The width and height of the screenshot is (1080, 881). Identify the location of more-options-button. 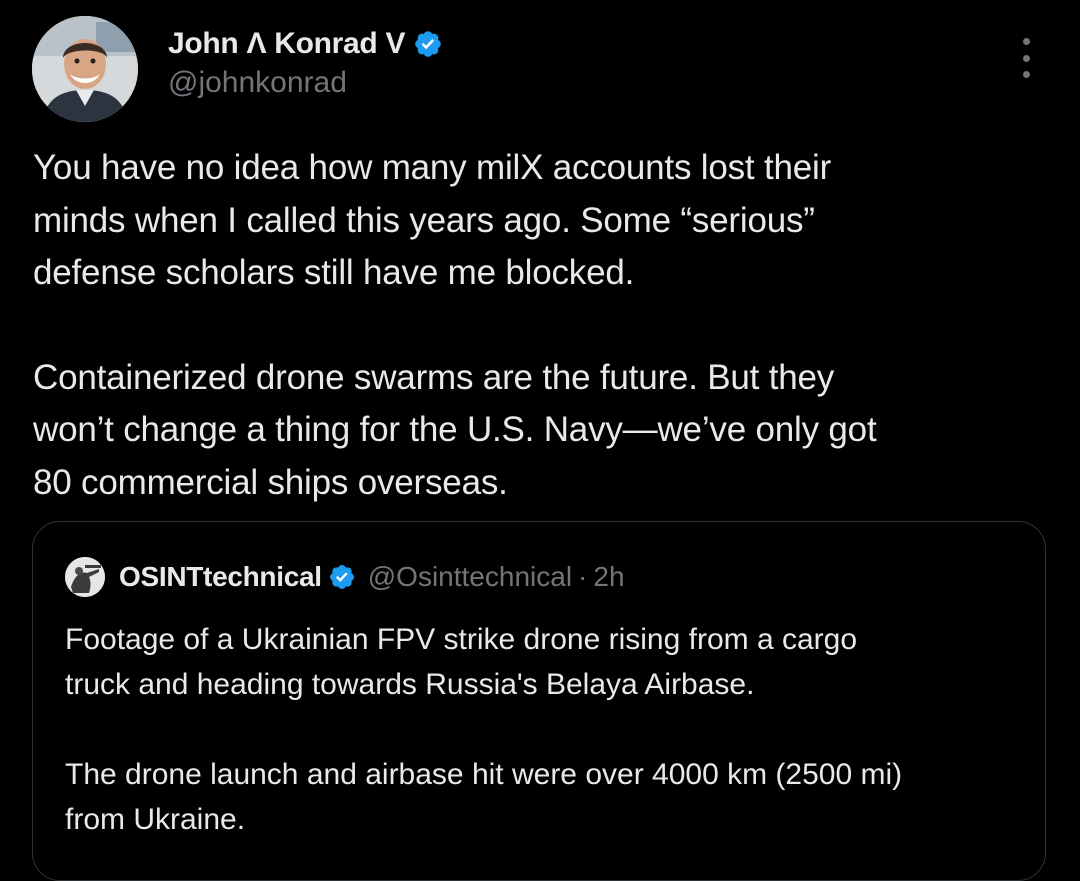
(1026, 58).